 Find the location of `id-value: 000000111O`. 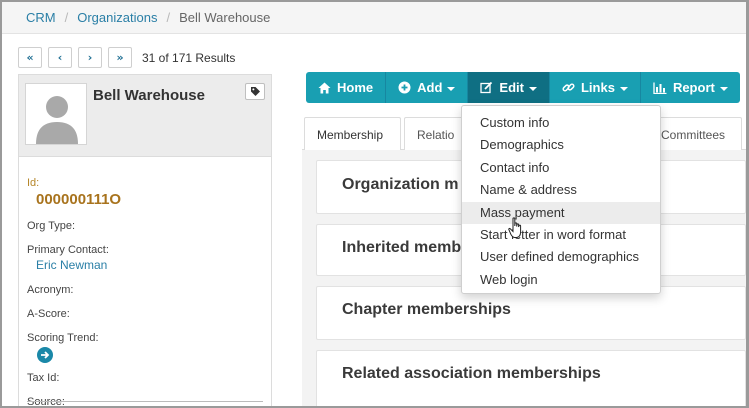

id-value: 000000111O is located at coordinates (79, 199).